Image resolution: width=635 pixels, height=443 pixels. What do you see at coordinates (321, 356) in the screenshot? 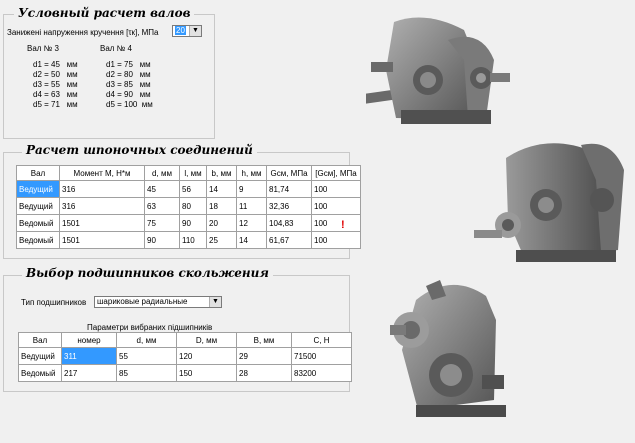
I see `table-cell: 71500` at bounding box center [321, 356].